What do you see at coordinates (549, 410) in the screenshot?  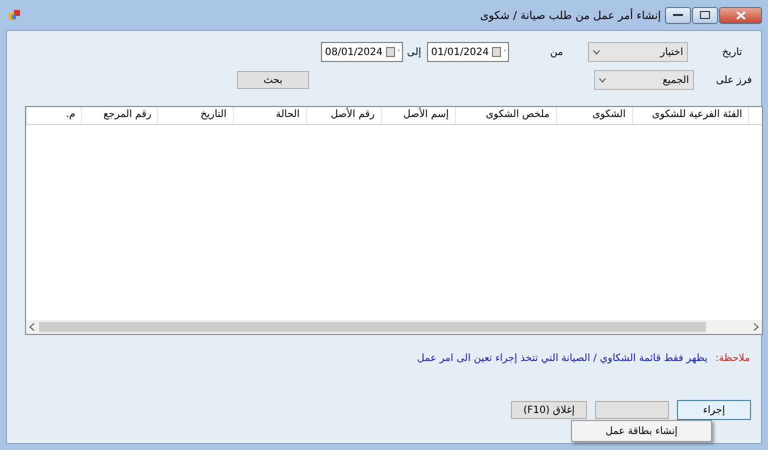 I see `action-button: إغلاق (F10)` at bounding box center [549, 410].